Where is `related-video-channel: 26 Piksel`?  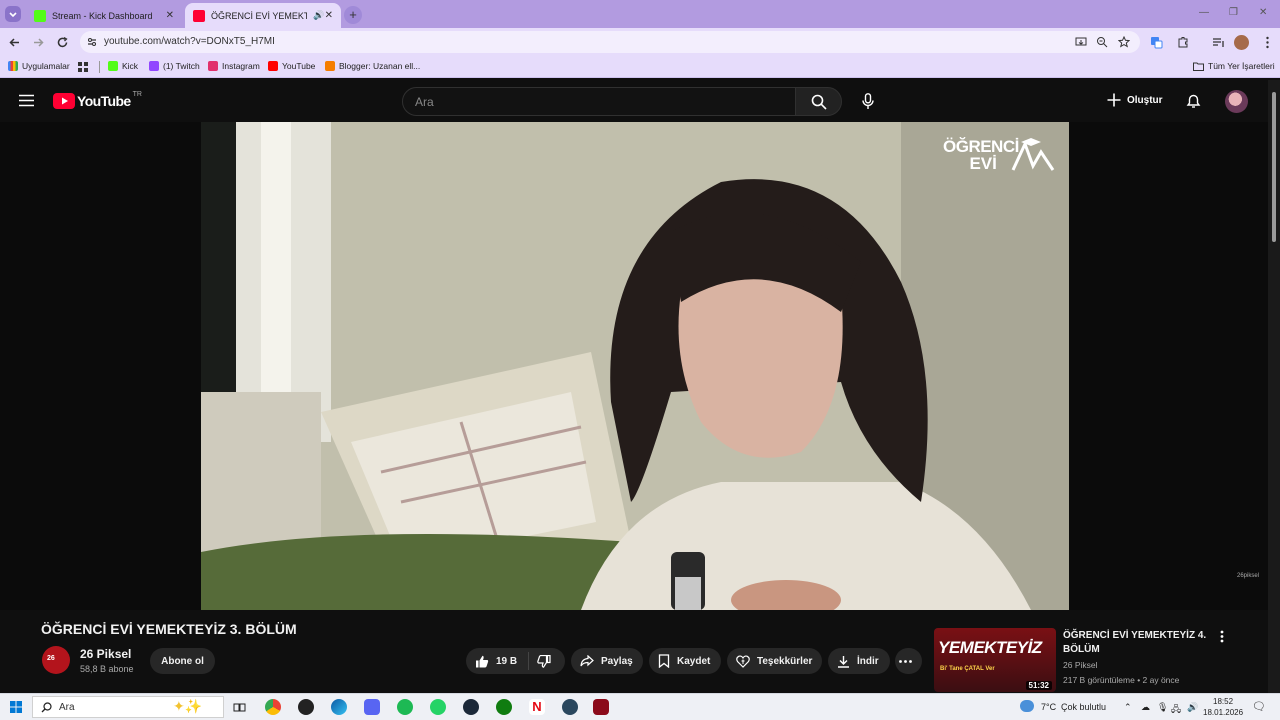 related-video-channel: 26 Piksel is located at coordinates (1080, 665).